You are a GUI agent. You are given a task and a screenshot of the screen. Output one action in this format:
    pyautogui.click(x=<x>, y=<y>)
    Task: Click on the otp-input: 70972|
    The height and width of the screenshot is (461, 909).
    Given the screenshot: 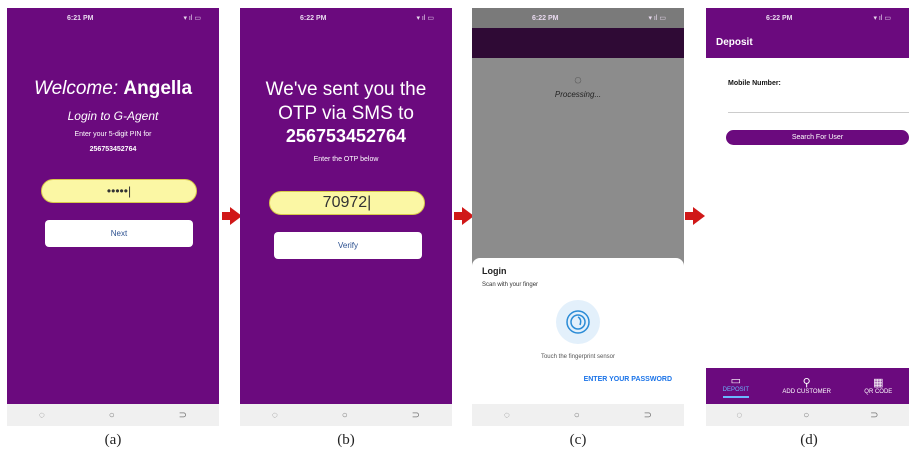 What is the action you would take?
    pyautogui.click(x=347, y=203)
    